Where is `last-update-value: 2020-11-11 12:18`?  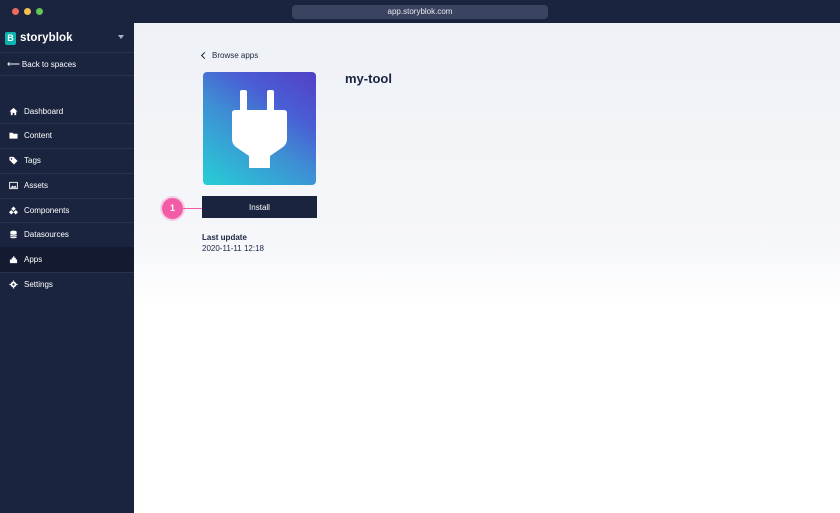 last-update-value: 2020-11-11 12:18 is located at coordinates (233, 248).